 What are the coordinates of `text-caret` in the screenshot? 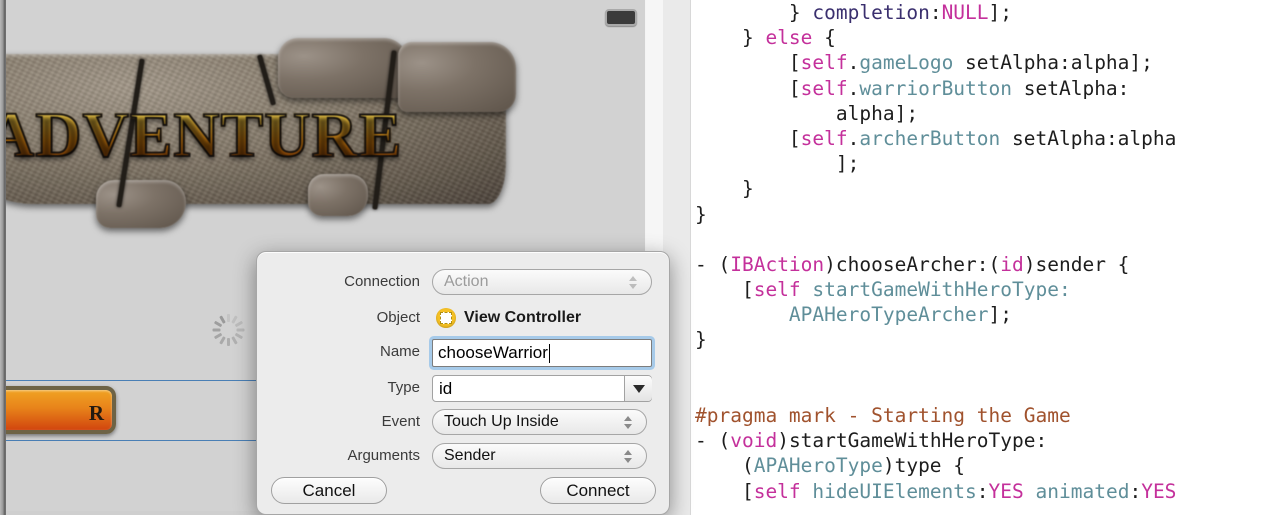 It's located at (549, 353).